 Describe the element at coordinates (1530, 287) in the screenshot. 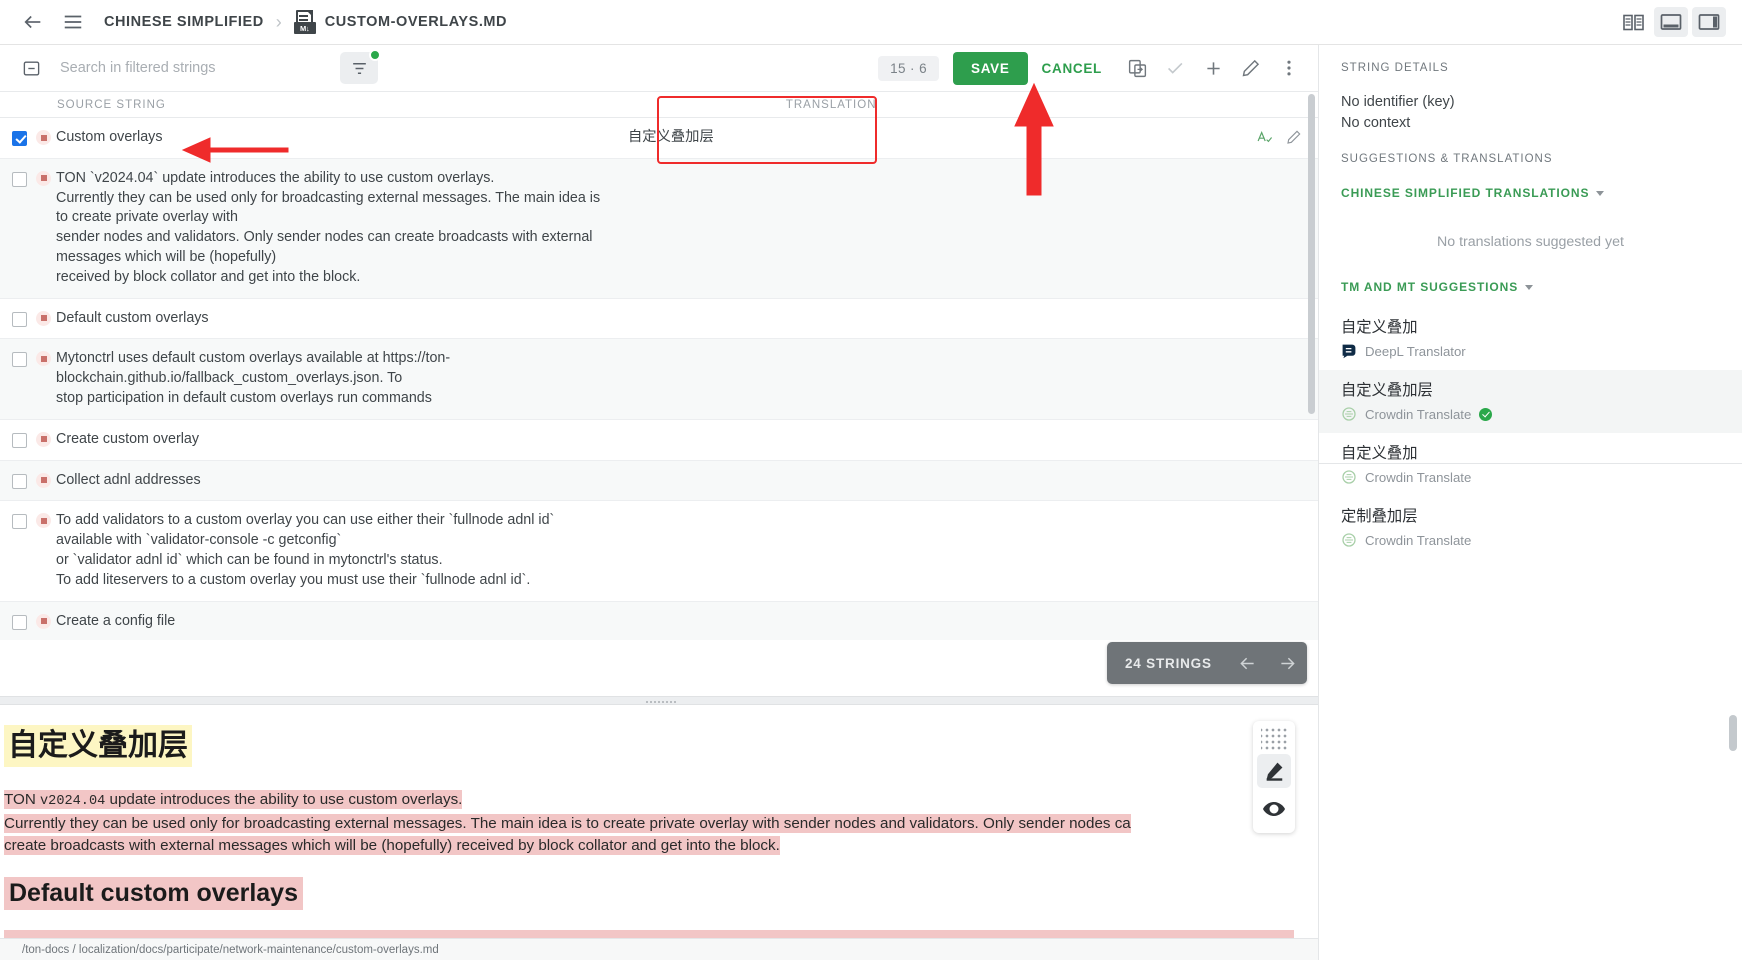

I see `tm-mt-group-toggle: TM AND MT SUGGESTIONS` at that location.